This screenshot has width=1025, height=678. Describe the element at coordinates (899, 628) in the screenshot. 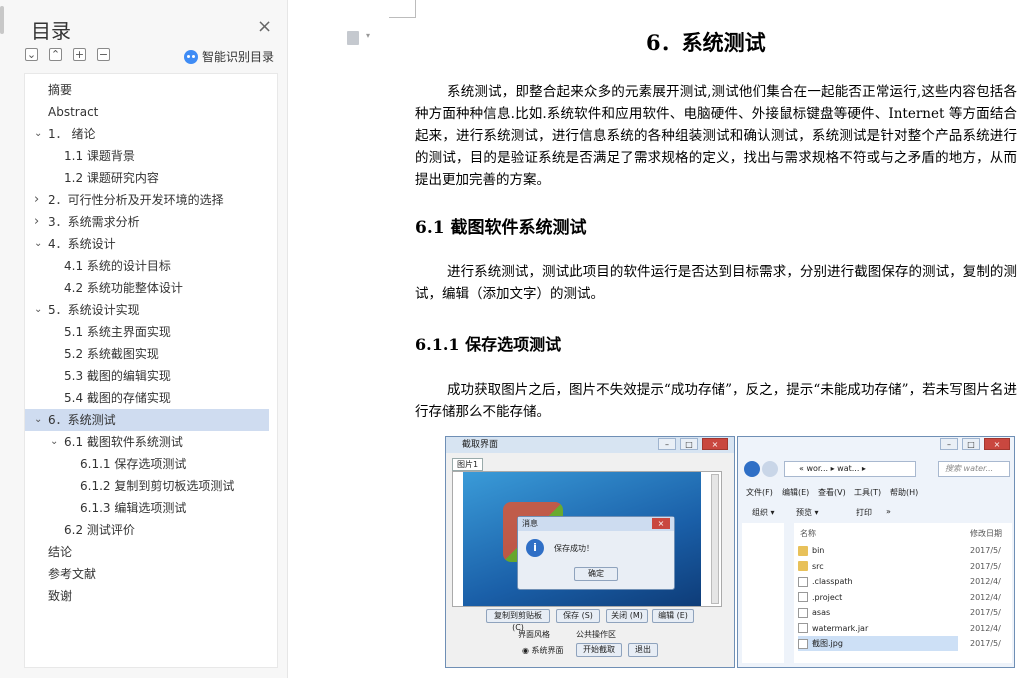

I see `file-row: watermark.jar 2012/4/` at that location.